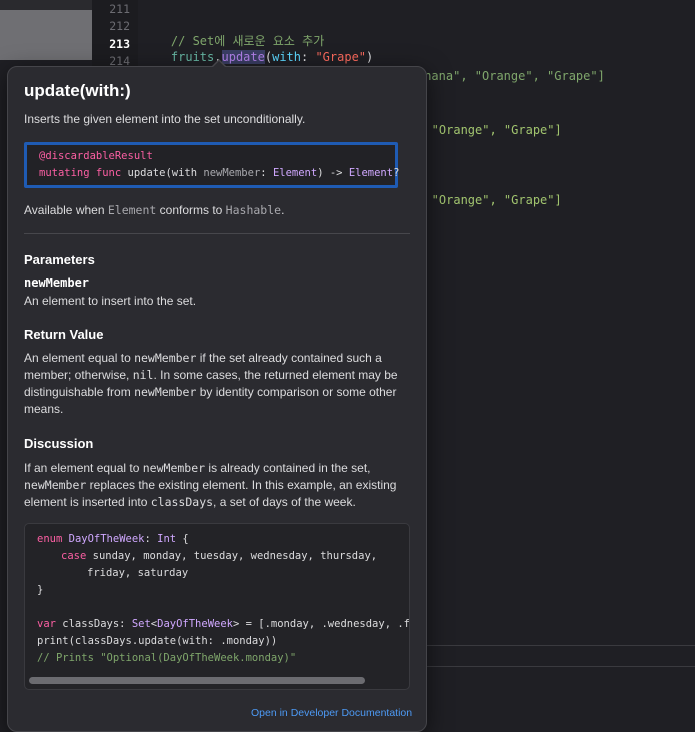  What do you see at coordinates (64, 334) in the screenshot?
I see `return-value-heading: Return Value` at bounding box center [64, 334].